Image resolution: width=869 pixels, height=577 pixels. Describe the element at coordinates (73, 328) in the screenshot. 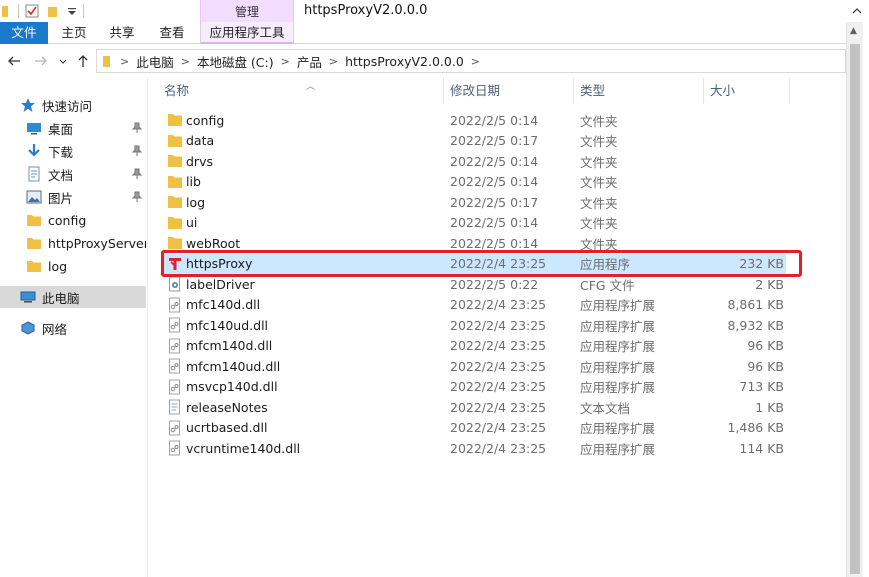

I see `nav-item-network: 网络` at that location.